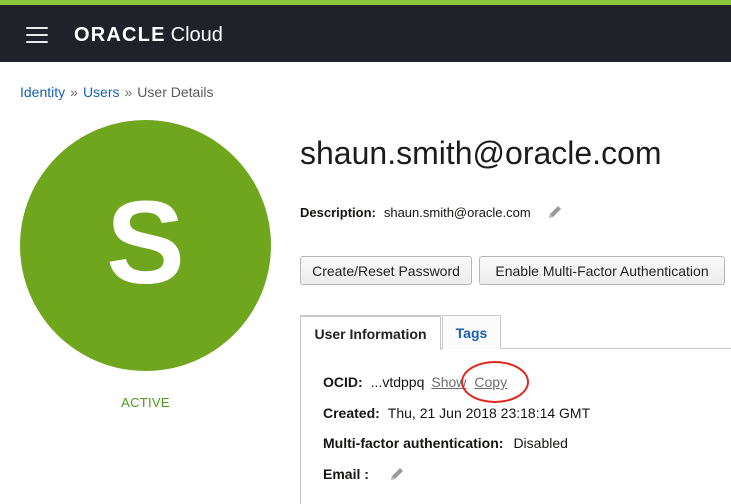 This screenshot has height=504, width=731. Describe the element at coordinates (338, 212) in the screenshot. I see `description-label: Description:` at that location.